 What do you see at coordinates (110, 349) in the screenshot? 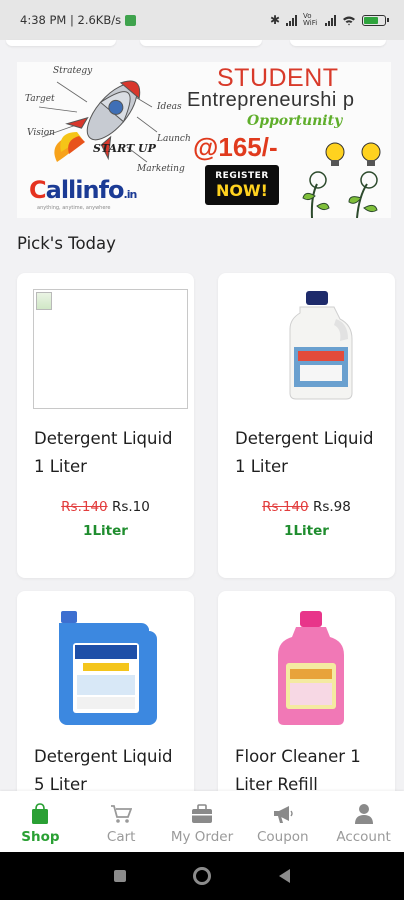
I see `broken-image-icon` at bounding box center [110, 349].